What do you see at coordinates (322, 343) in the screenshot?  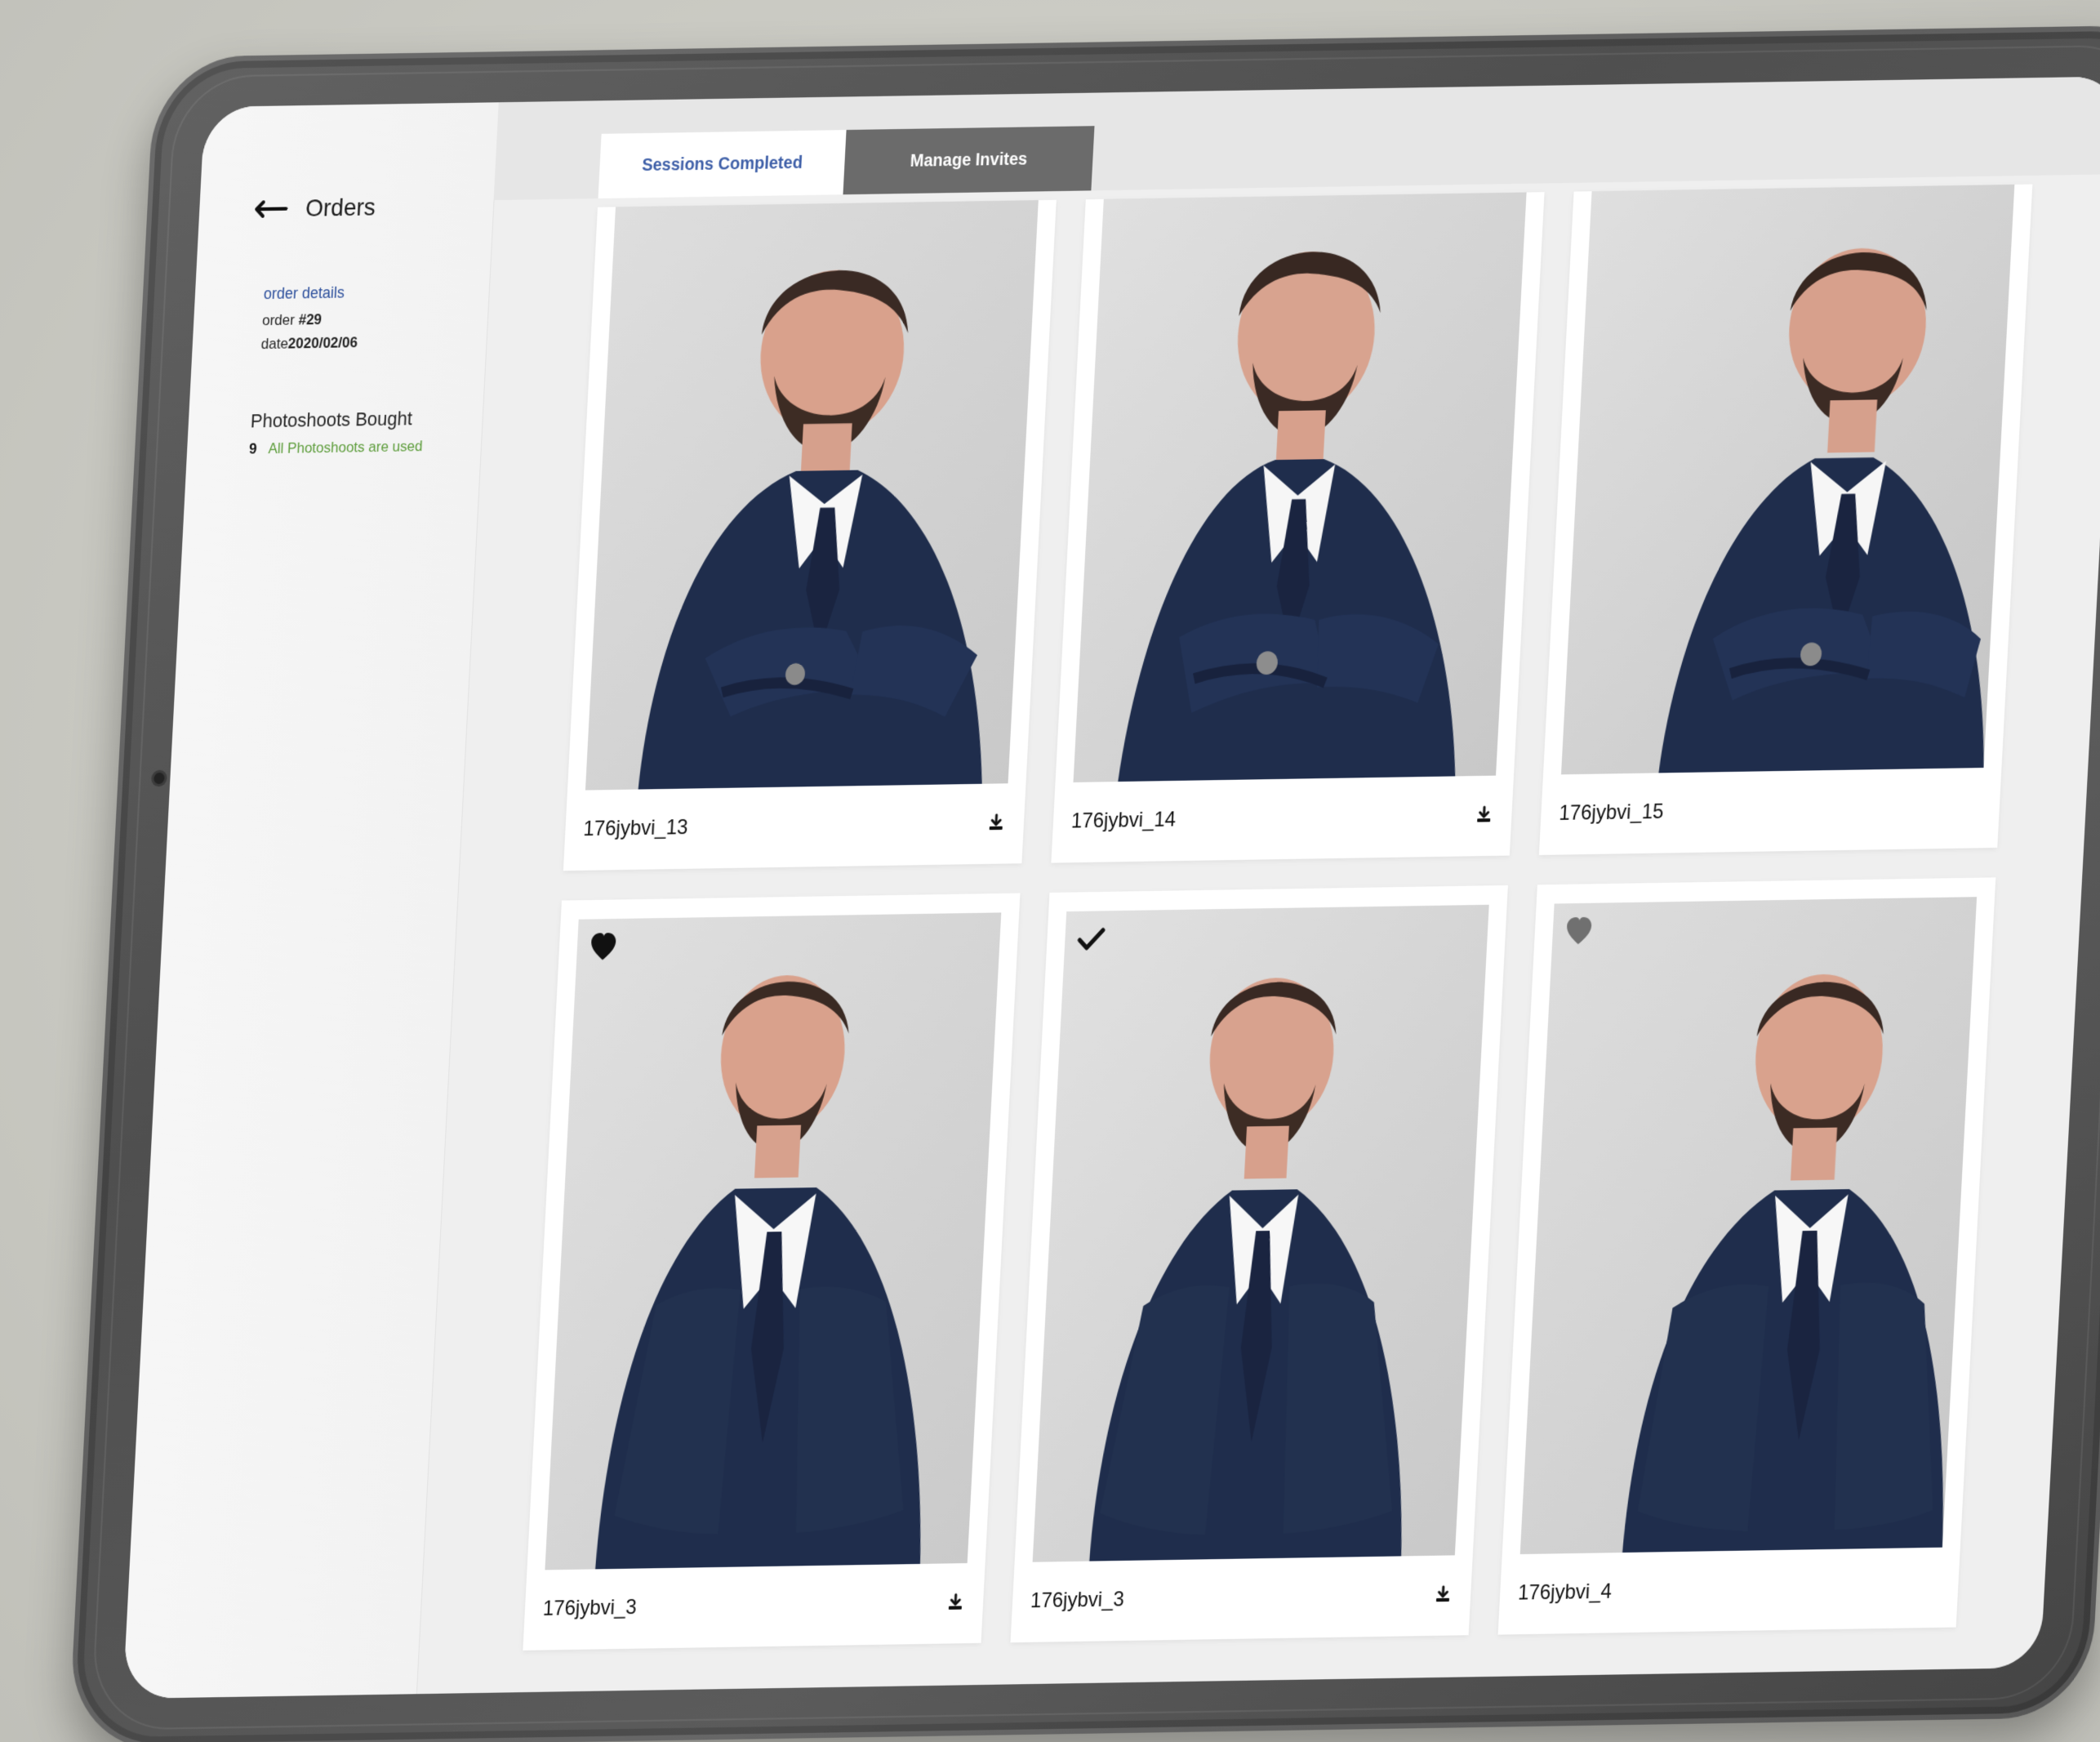 I see `order-date: 2020/02/06` at bounding box center [322, 343].